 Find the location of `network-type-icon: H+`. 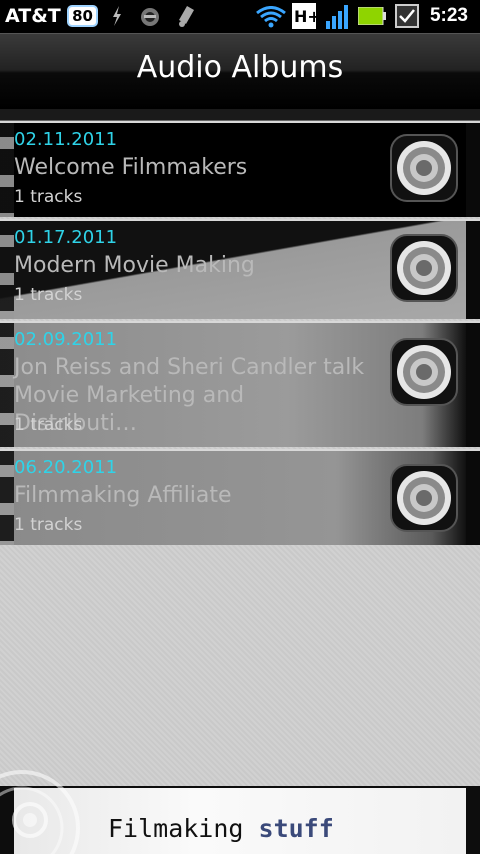

network-type-icon: H+ is located at coordinates (306, 18).